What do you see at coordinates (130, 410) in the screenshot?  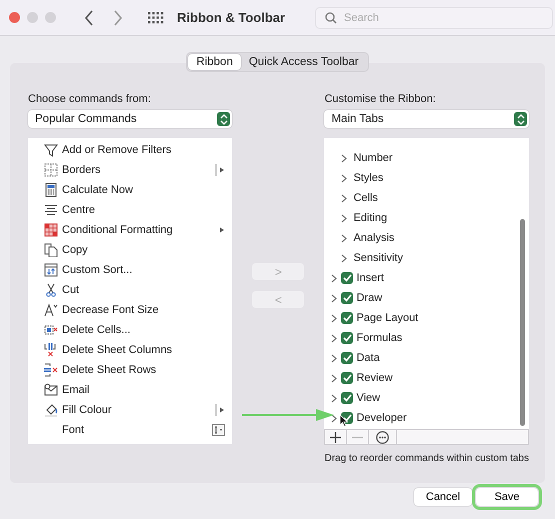 I see `command-item: Fill Colour` at bounding box center [130, 410].